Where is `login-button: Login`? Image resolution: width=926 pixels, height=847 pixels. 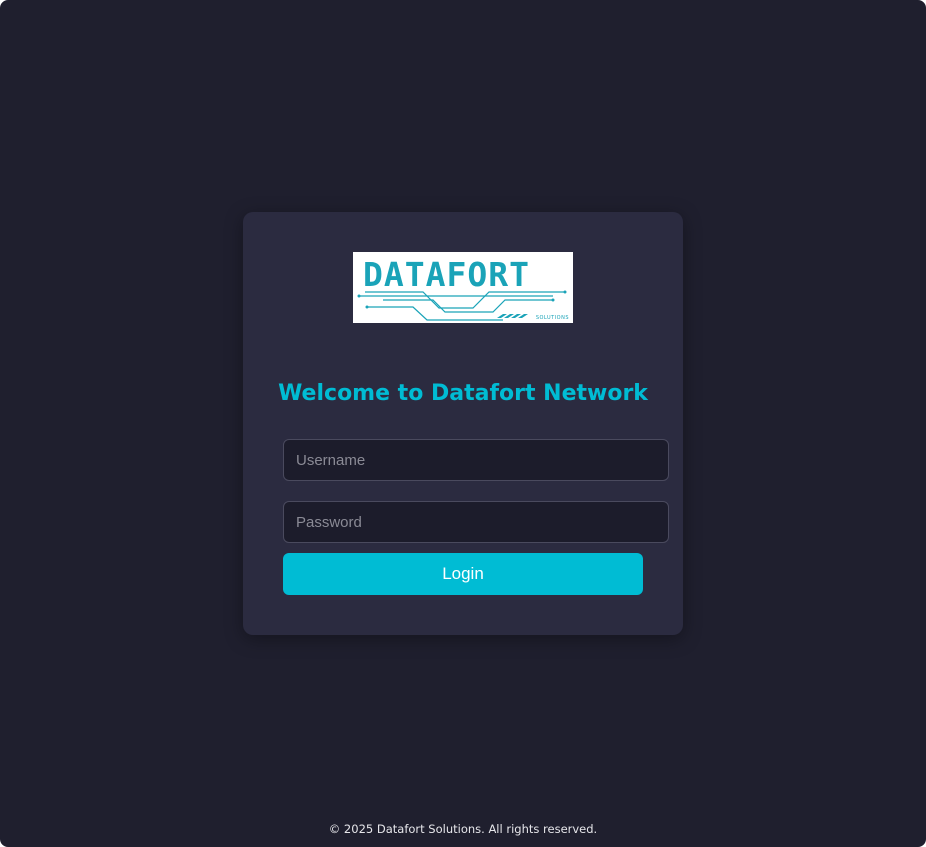 login-button: Login is located at coordinates (463, 574).